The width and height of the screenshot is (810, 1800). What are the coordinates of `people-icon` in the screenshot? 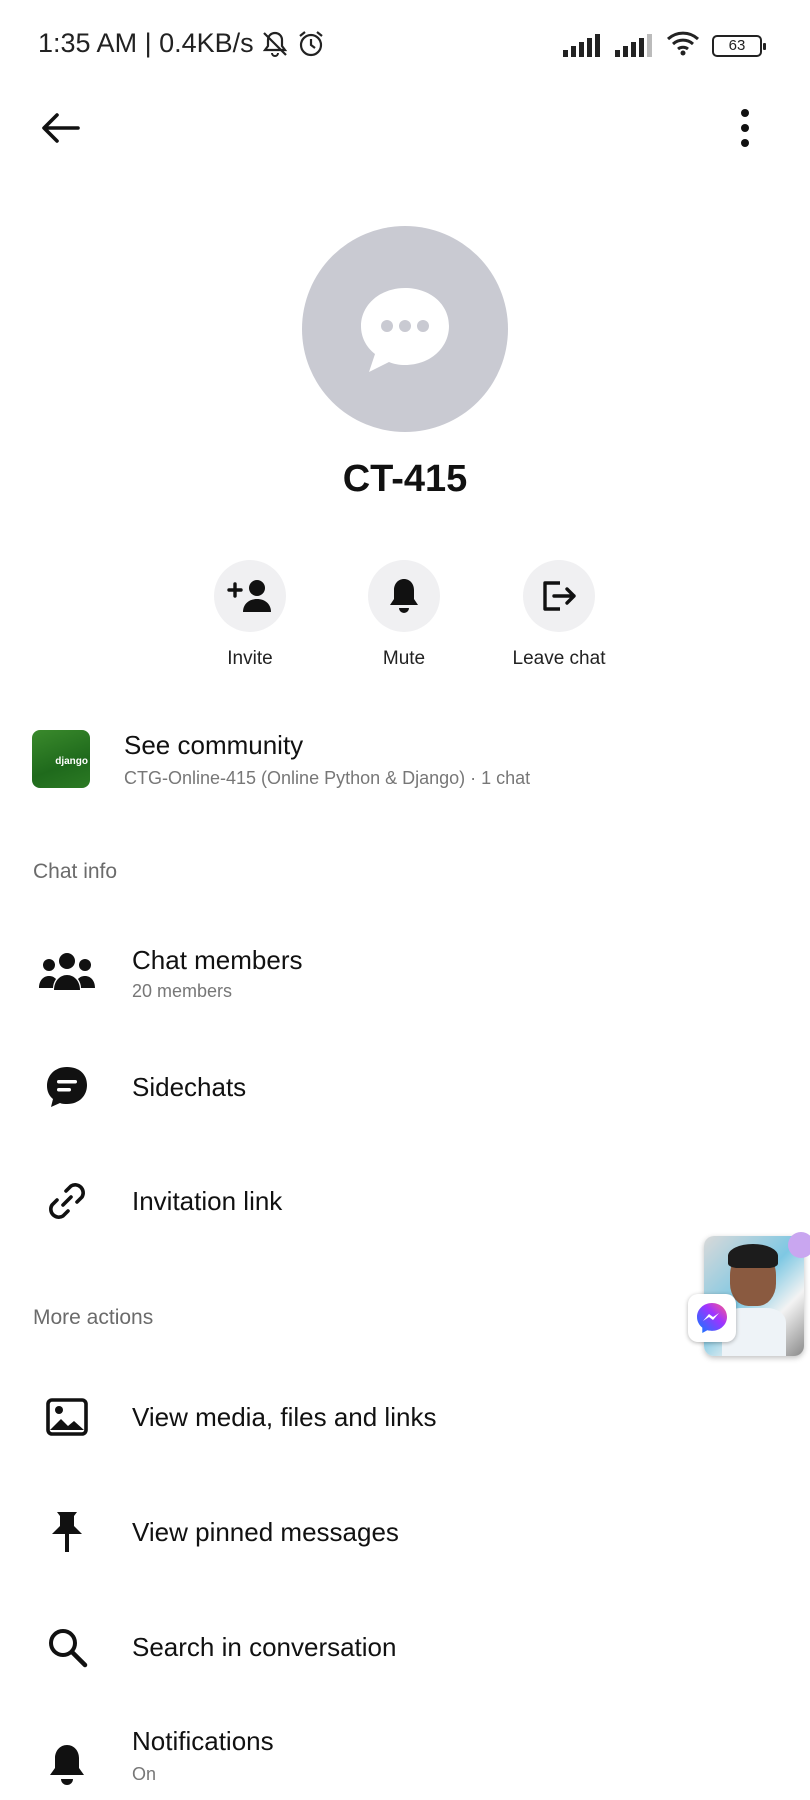 It's located at (67, 972).